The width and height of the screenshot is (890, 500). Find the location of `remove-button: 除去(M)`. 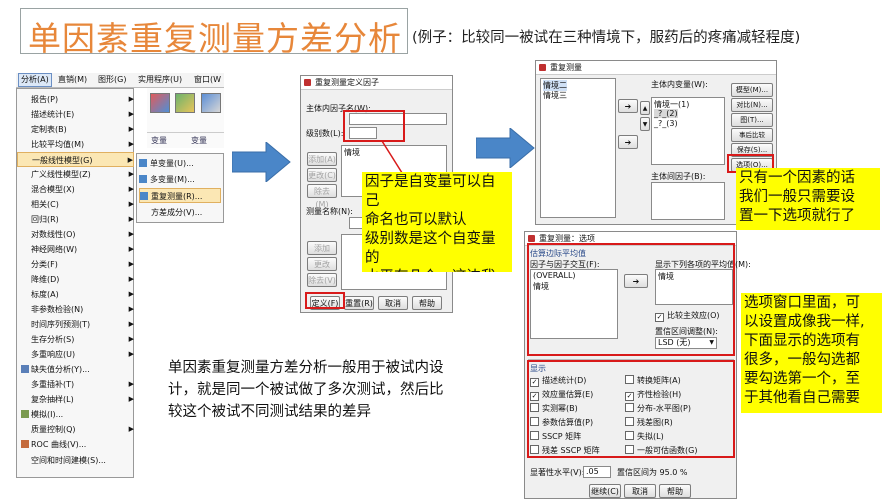

remove-button: 除去(M) is located at coordinates (322, 196).